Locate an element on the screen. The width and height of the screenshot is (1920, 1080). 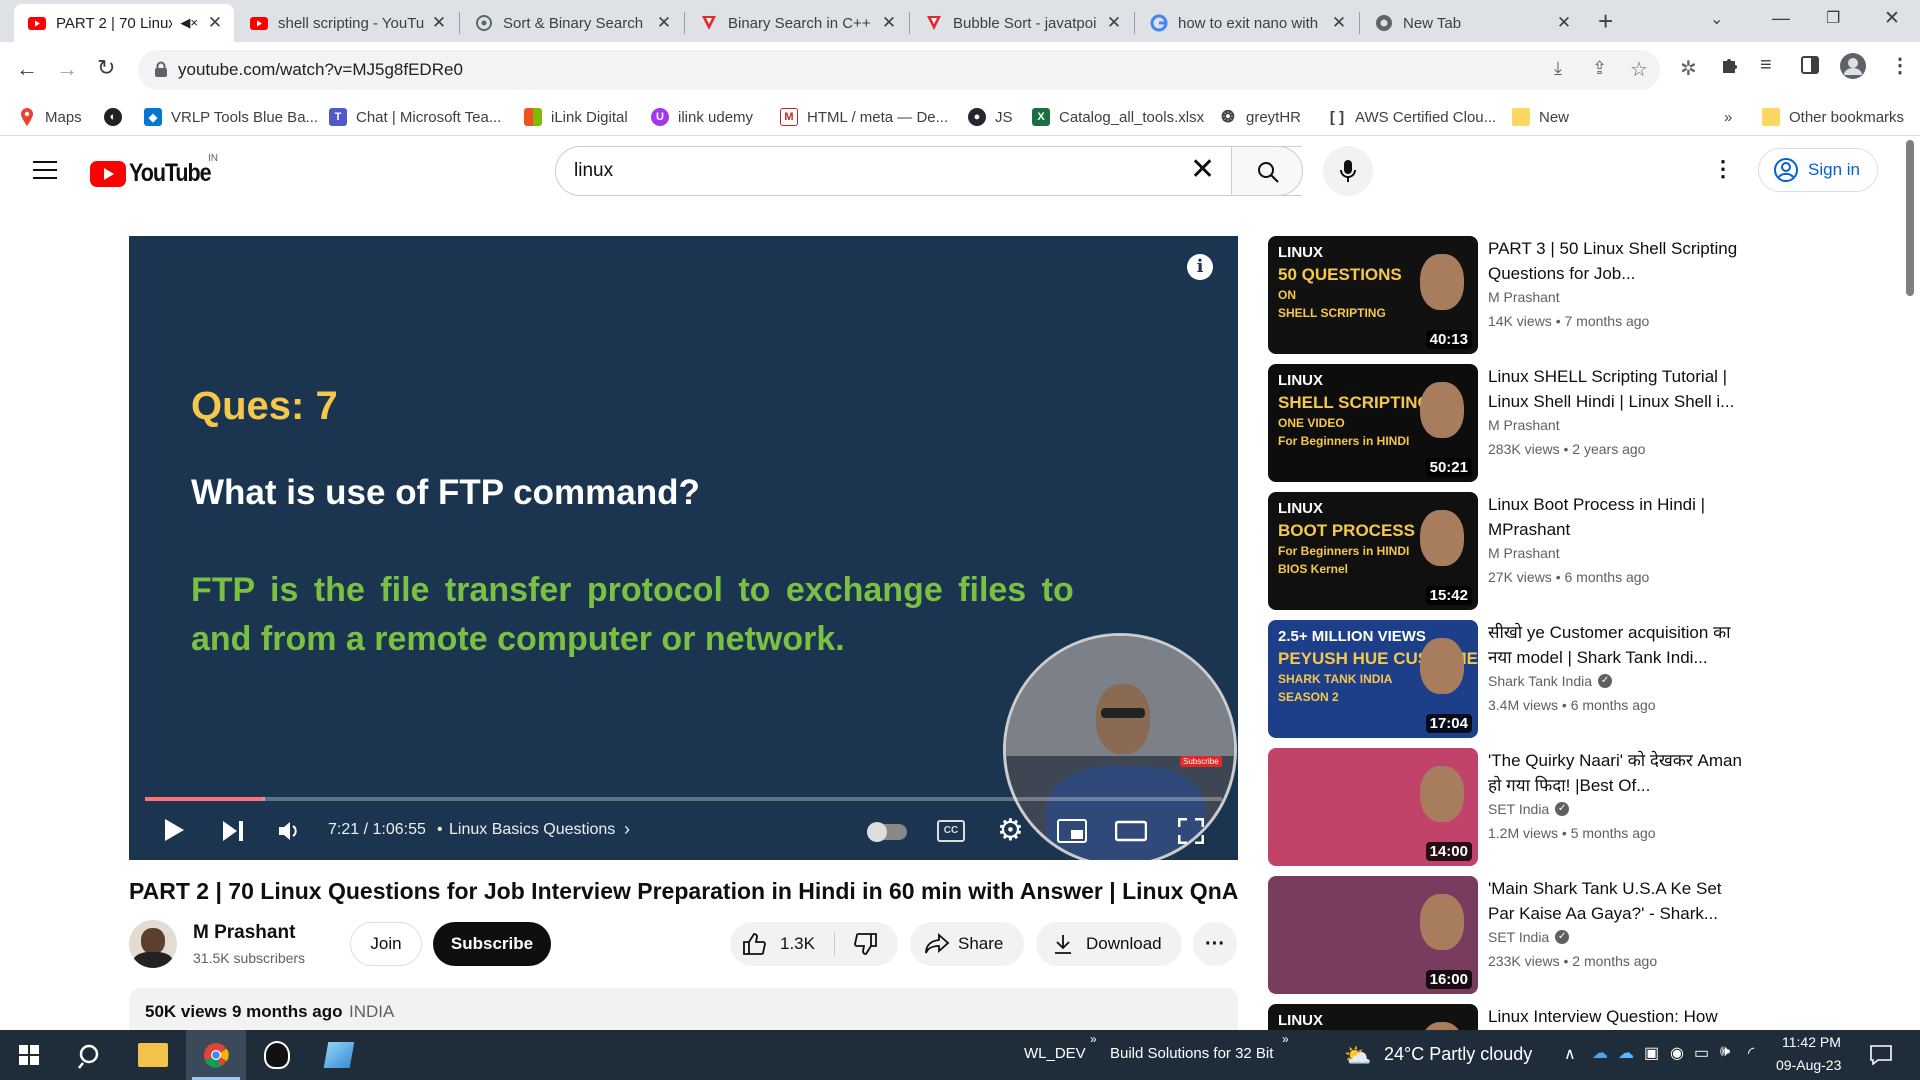
extensions-puzzle-icon is located at coordinates (1730, 67).